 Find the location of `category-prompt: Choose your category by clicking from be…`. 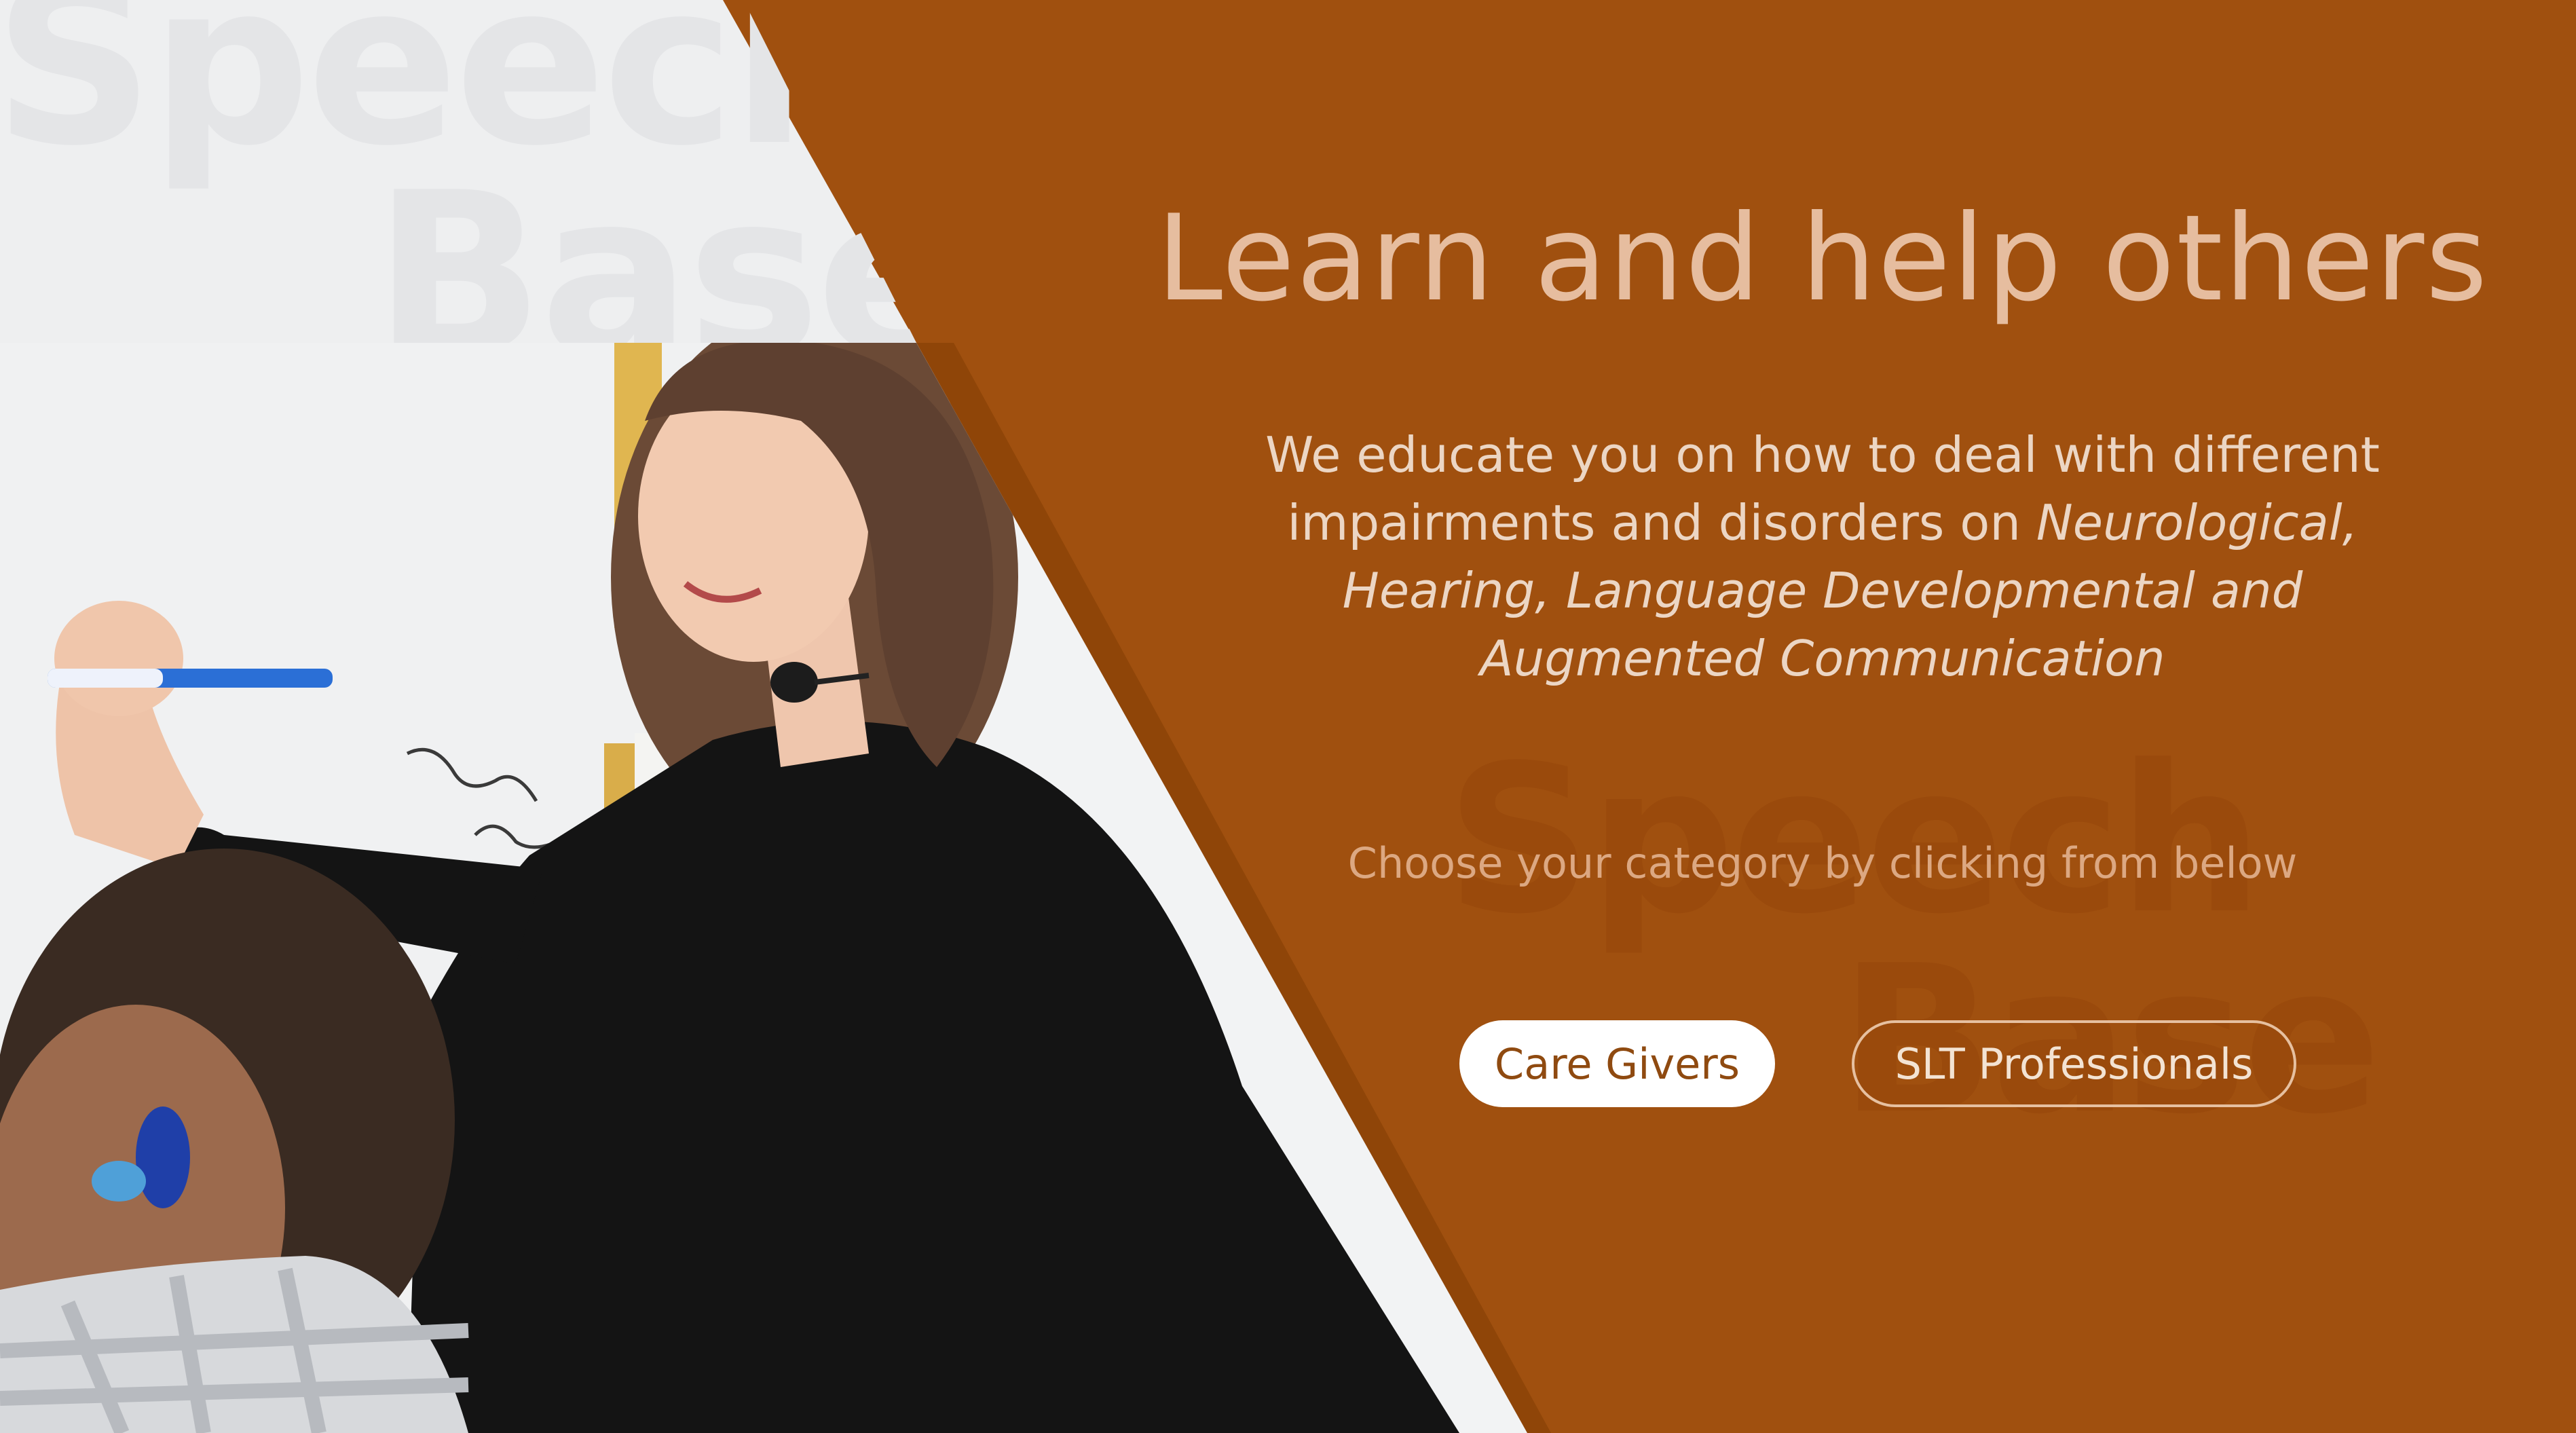

category-prompt: Choose your category by clicking from be… is located at coordinates (1823, 863).